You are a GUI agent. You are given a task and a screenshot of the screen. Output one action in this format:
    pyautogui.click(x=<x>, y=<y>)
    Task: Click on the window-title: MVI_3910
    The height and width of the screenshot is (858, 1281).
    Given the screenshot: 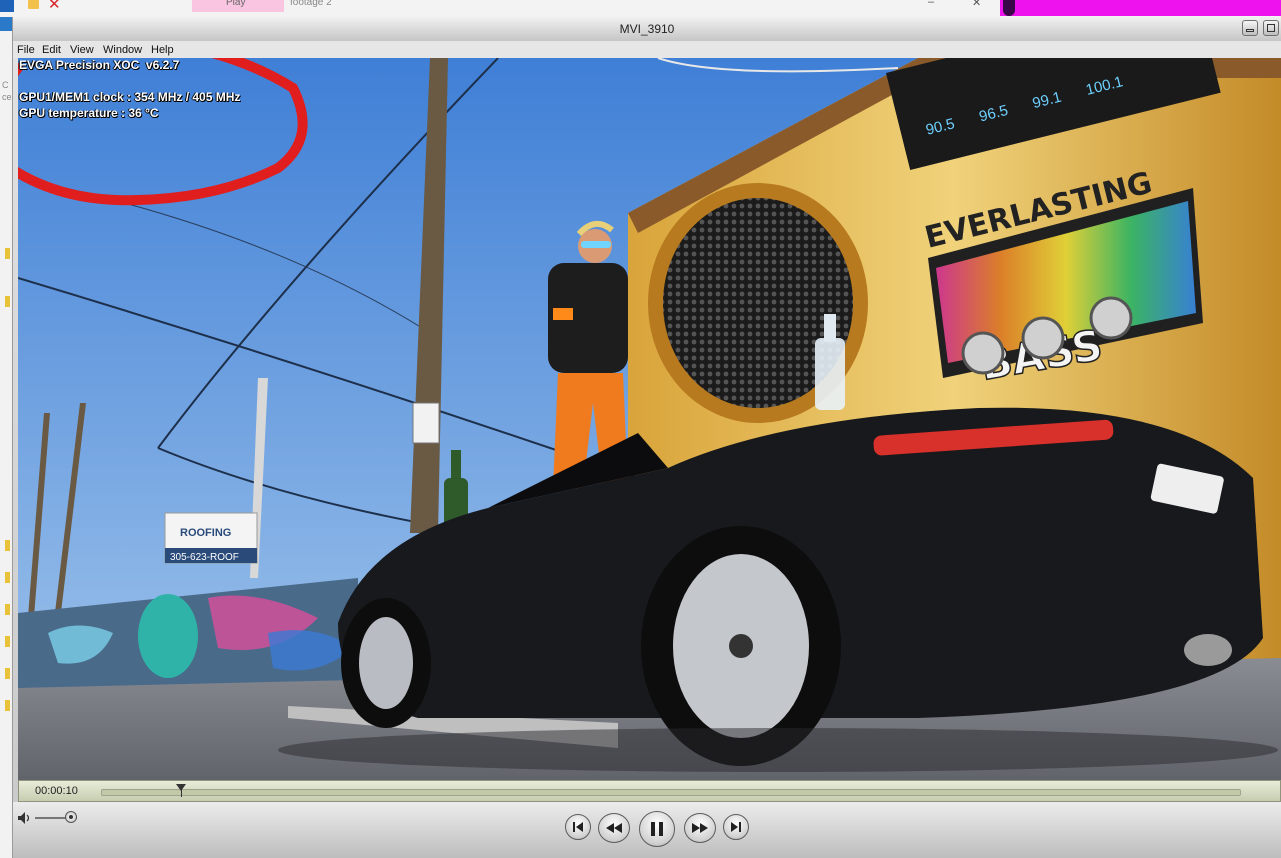 What is the action you would take?
    pyautogui.click(x=647, y=29)
    